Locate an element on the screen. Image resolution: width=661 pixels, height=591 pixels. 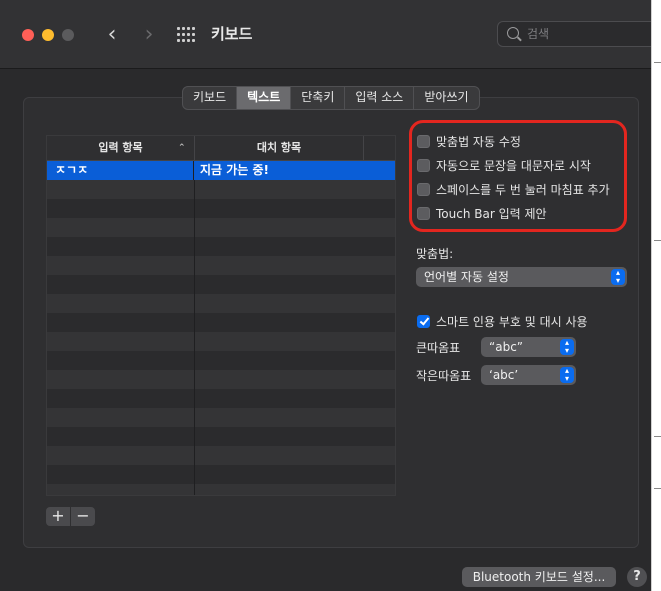
search-field: 검색 is located at coordinates (574, 34).